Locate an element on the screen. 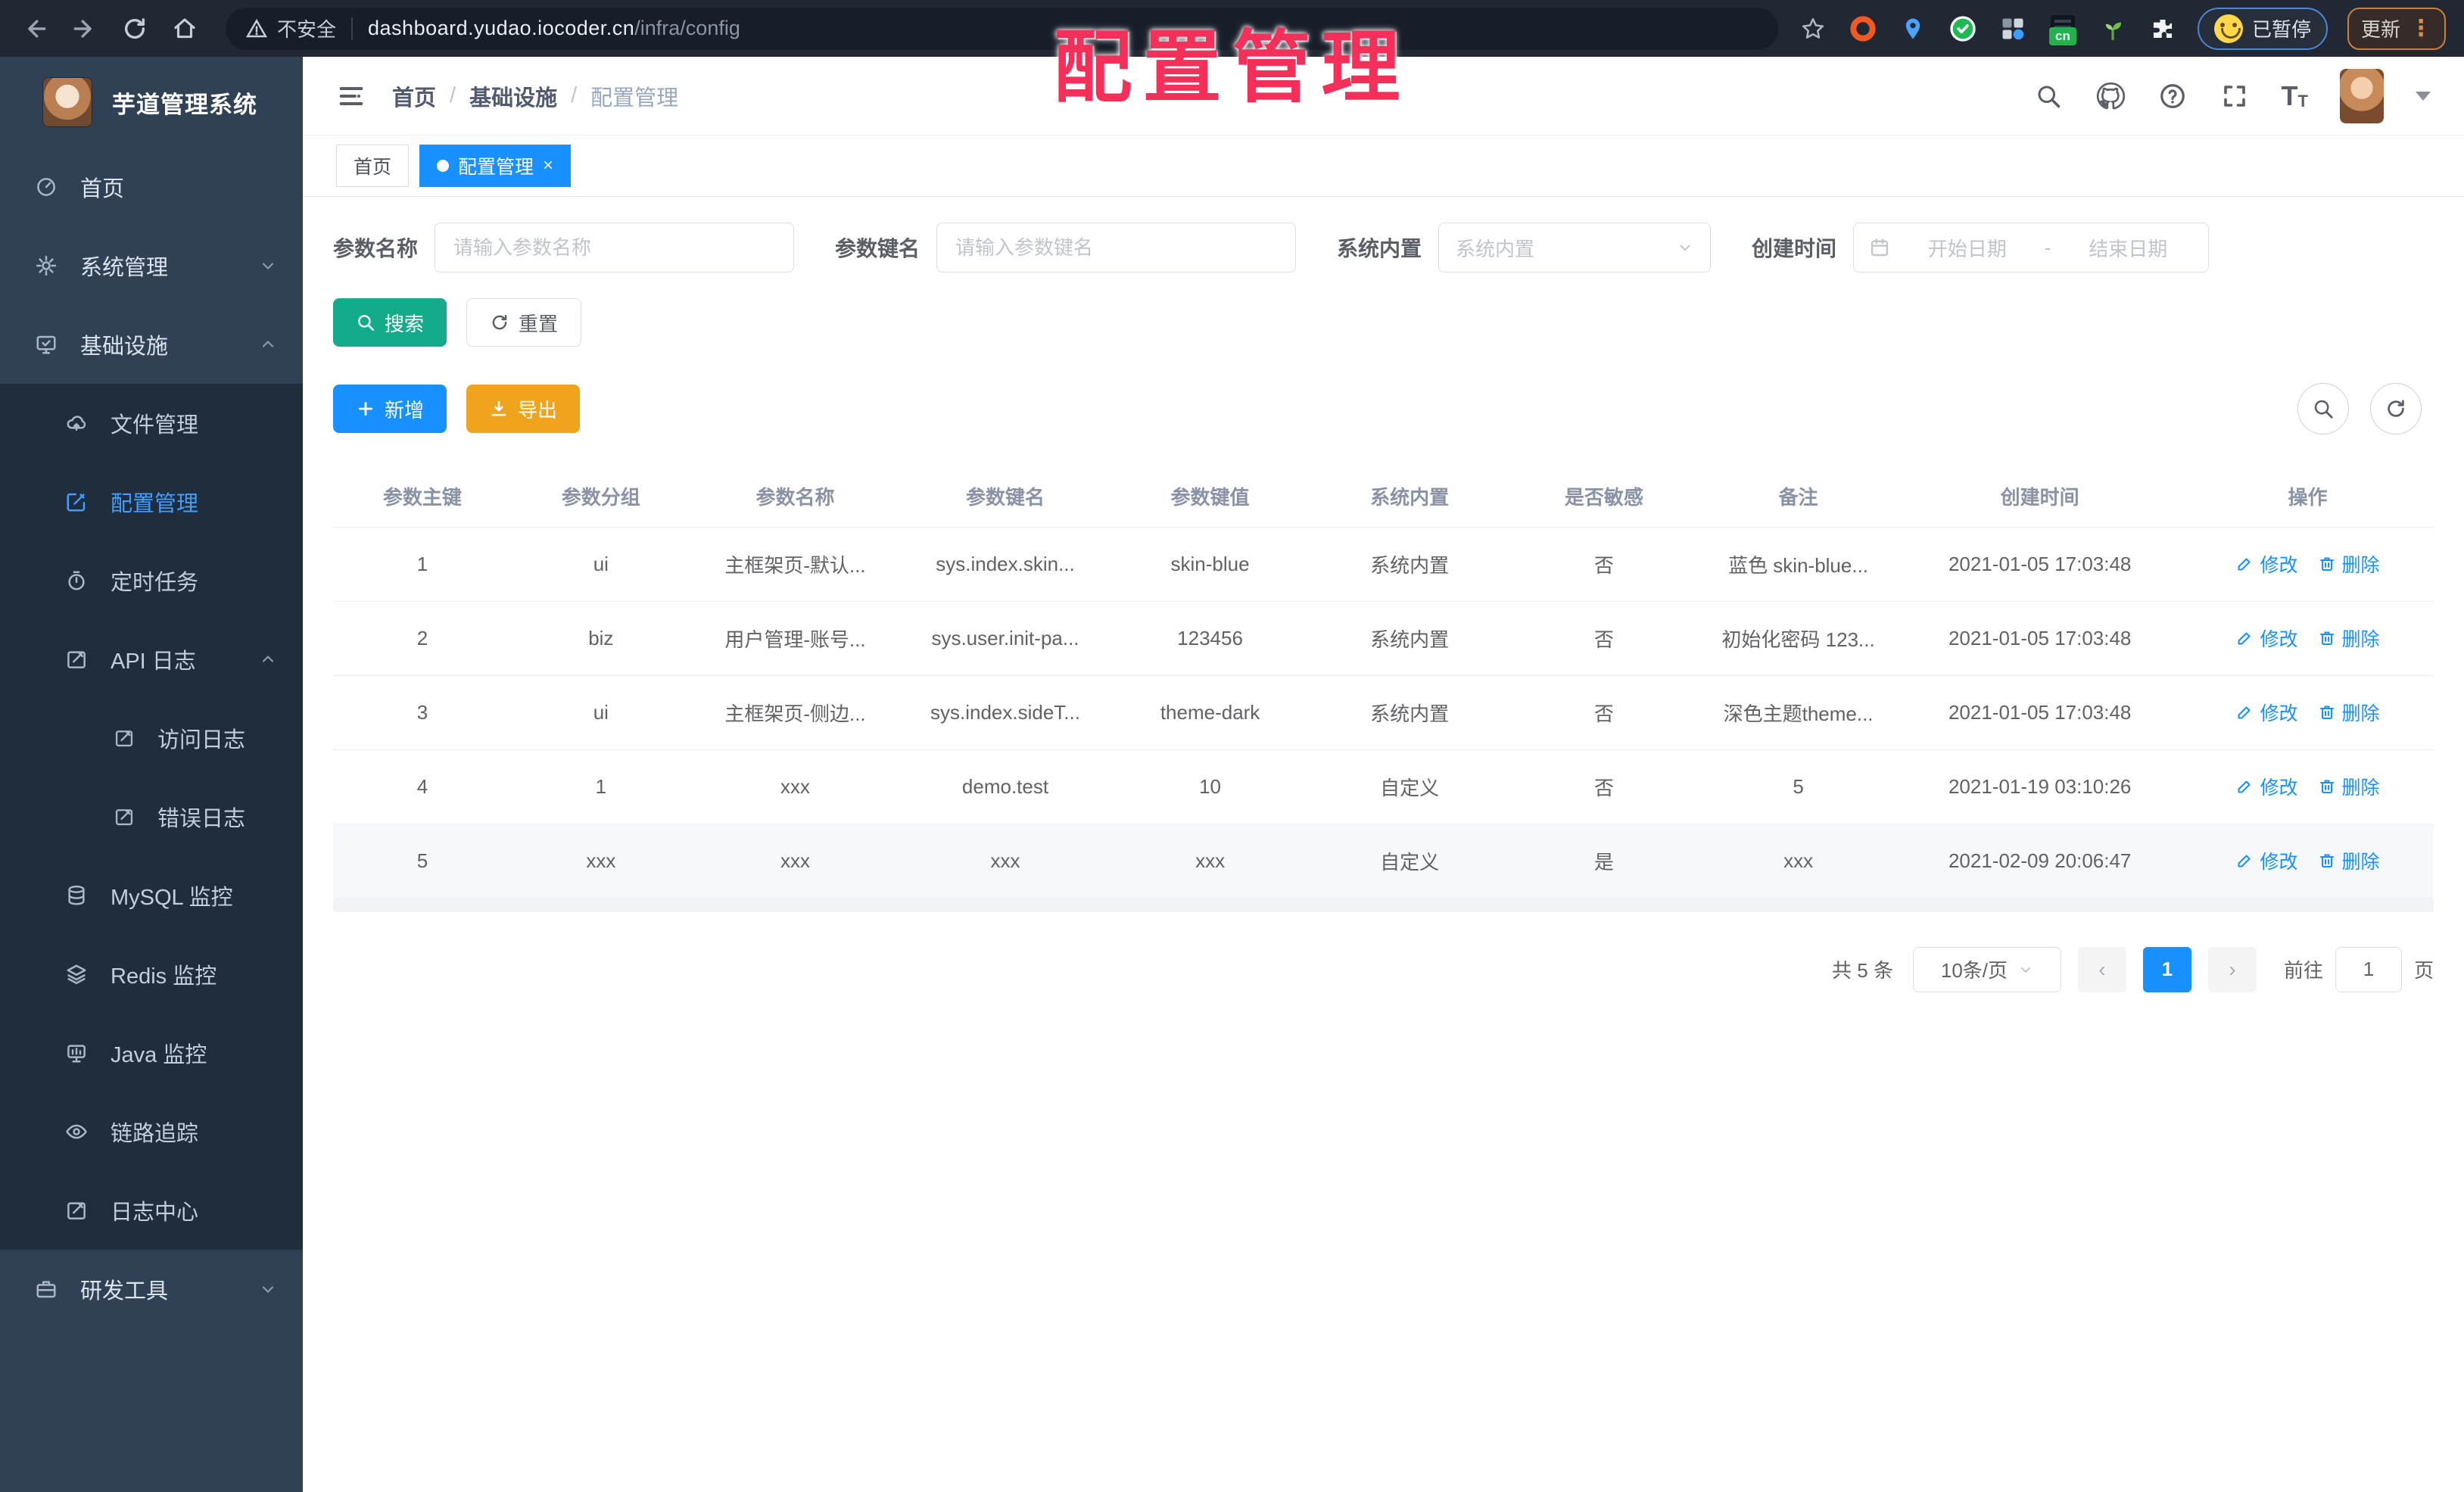 The image size is (2464, 1492). extension-pin-icon is located at coordinates (1913, 29).